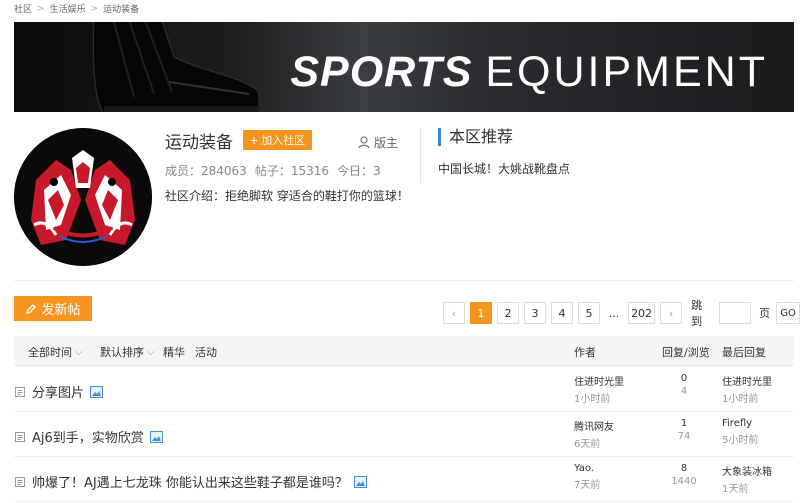 Image resolution: width=800 pixels, height=503 pixels. Describe the element at coordinates (587, 468) in the screenshot. I see `author-name-link: Yao.` at that location.